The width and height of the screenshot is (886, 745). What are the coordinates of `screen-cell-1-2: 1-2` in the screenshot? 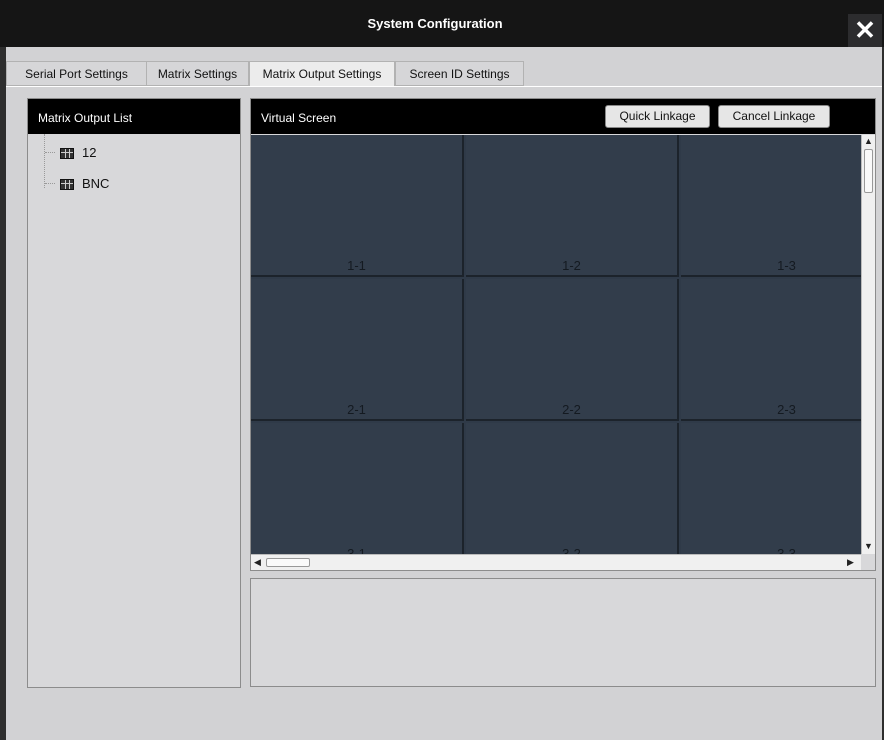 It's located at (572, 206).